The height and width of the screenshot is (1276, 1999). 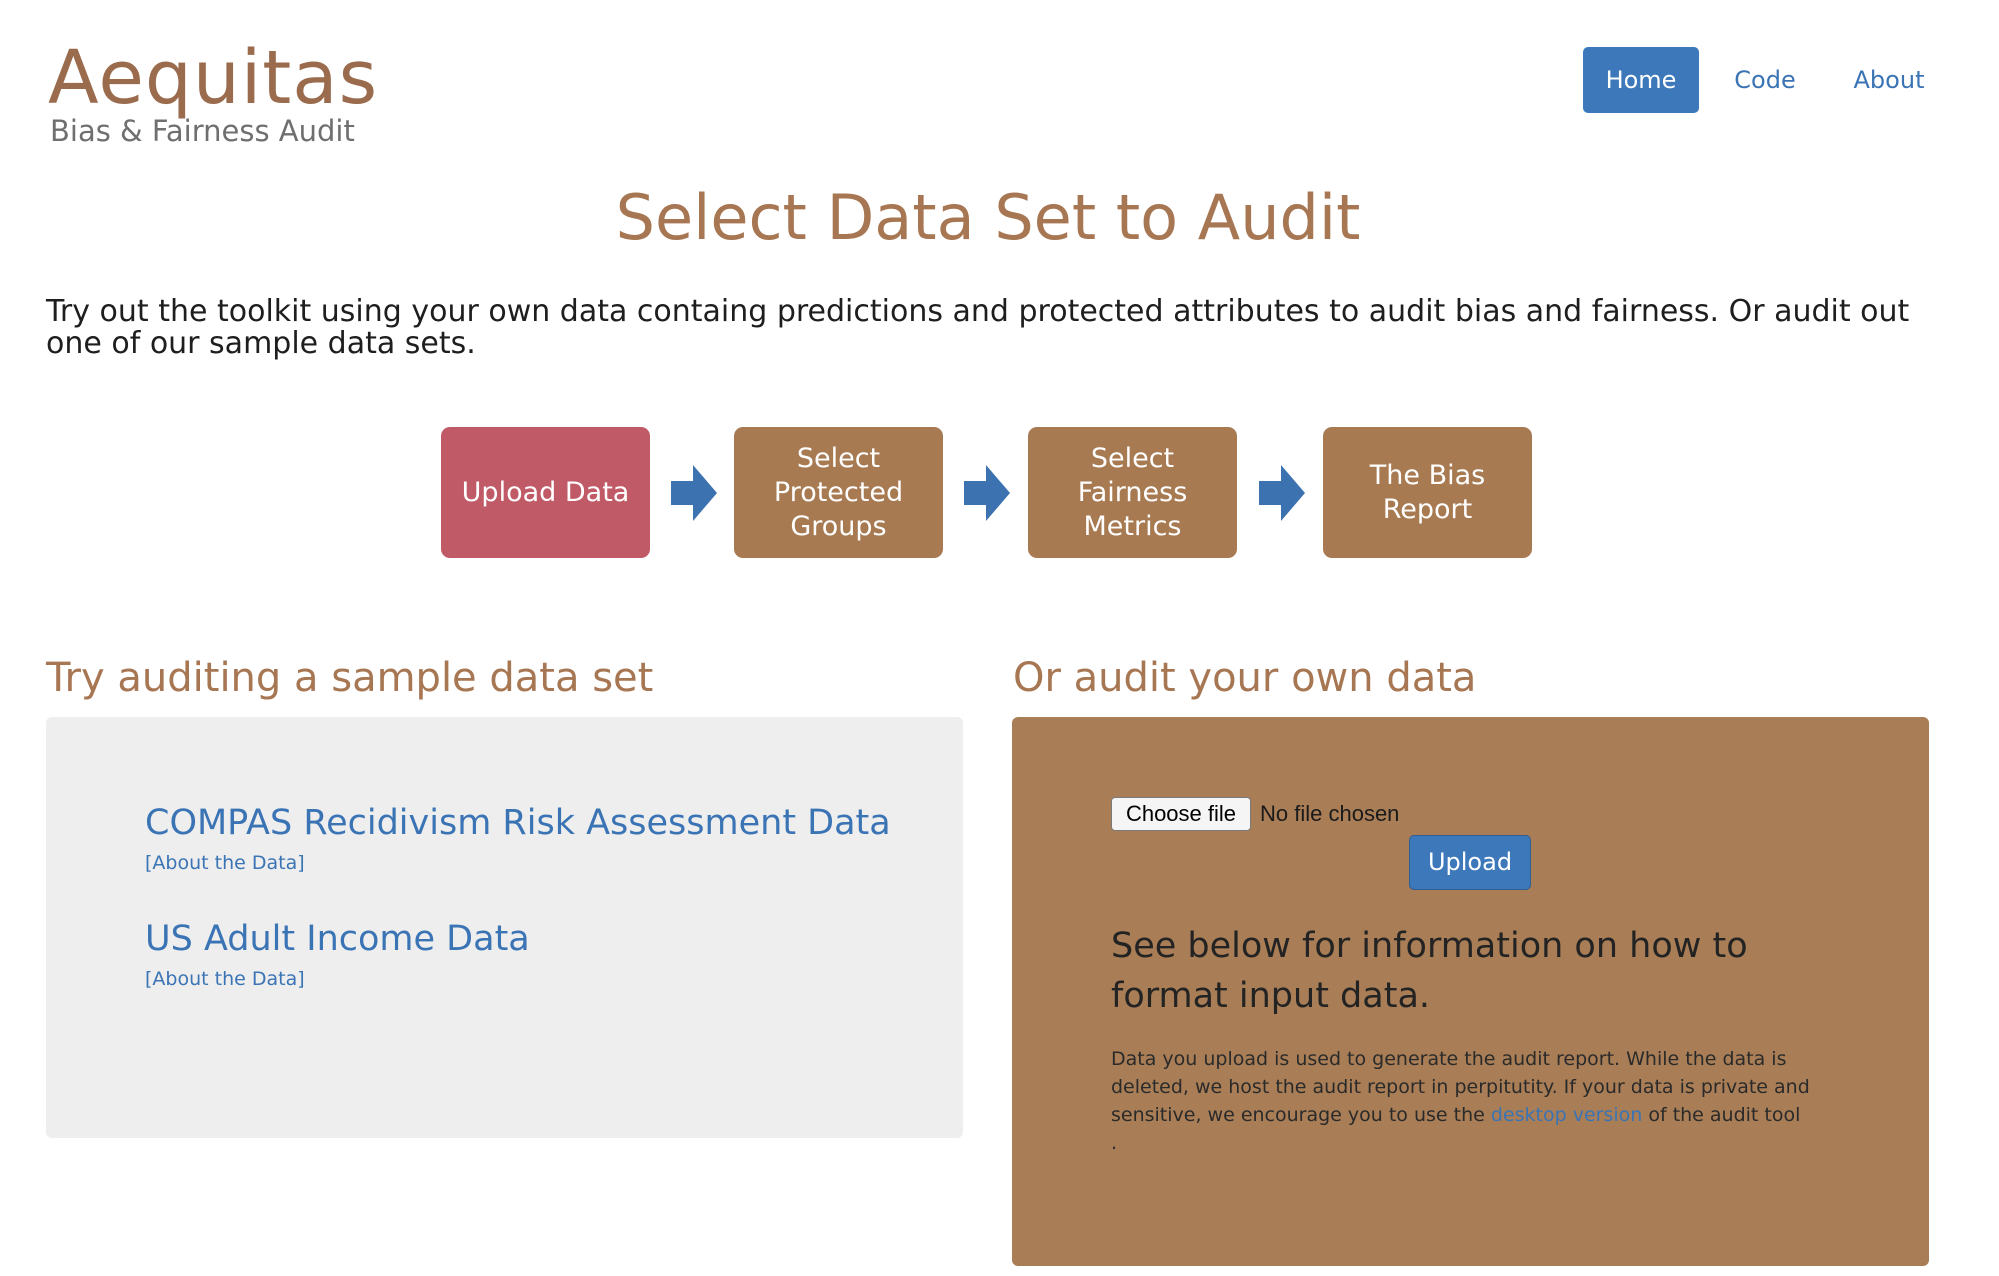 What do you see at coordinates (518, 823) in the screenshot?
I see `dataset-link-compas: COMPAS Recidivism Risk Assessment Data` at bounding box center [518, 823].